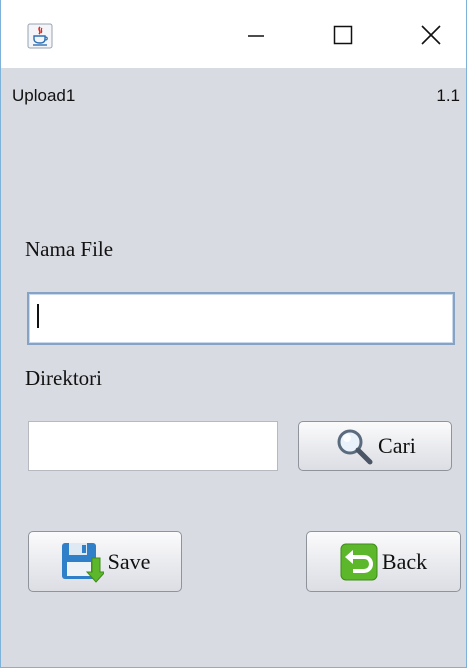 The width and height of the screenshot is (467, 668). I want to click on floppy-save-icon, so click(82, 562).